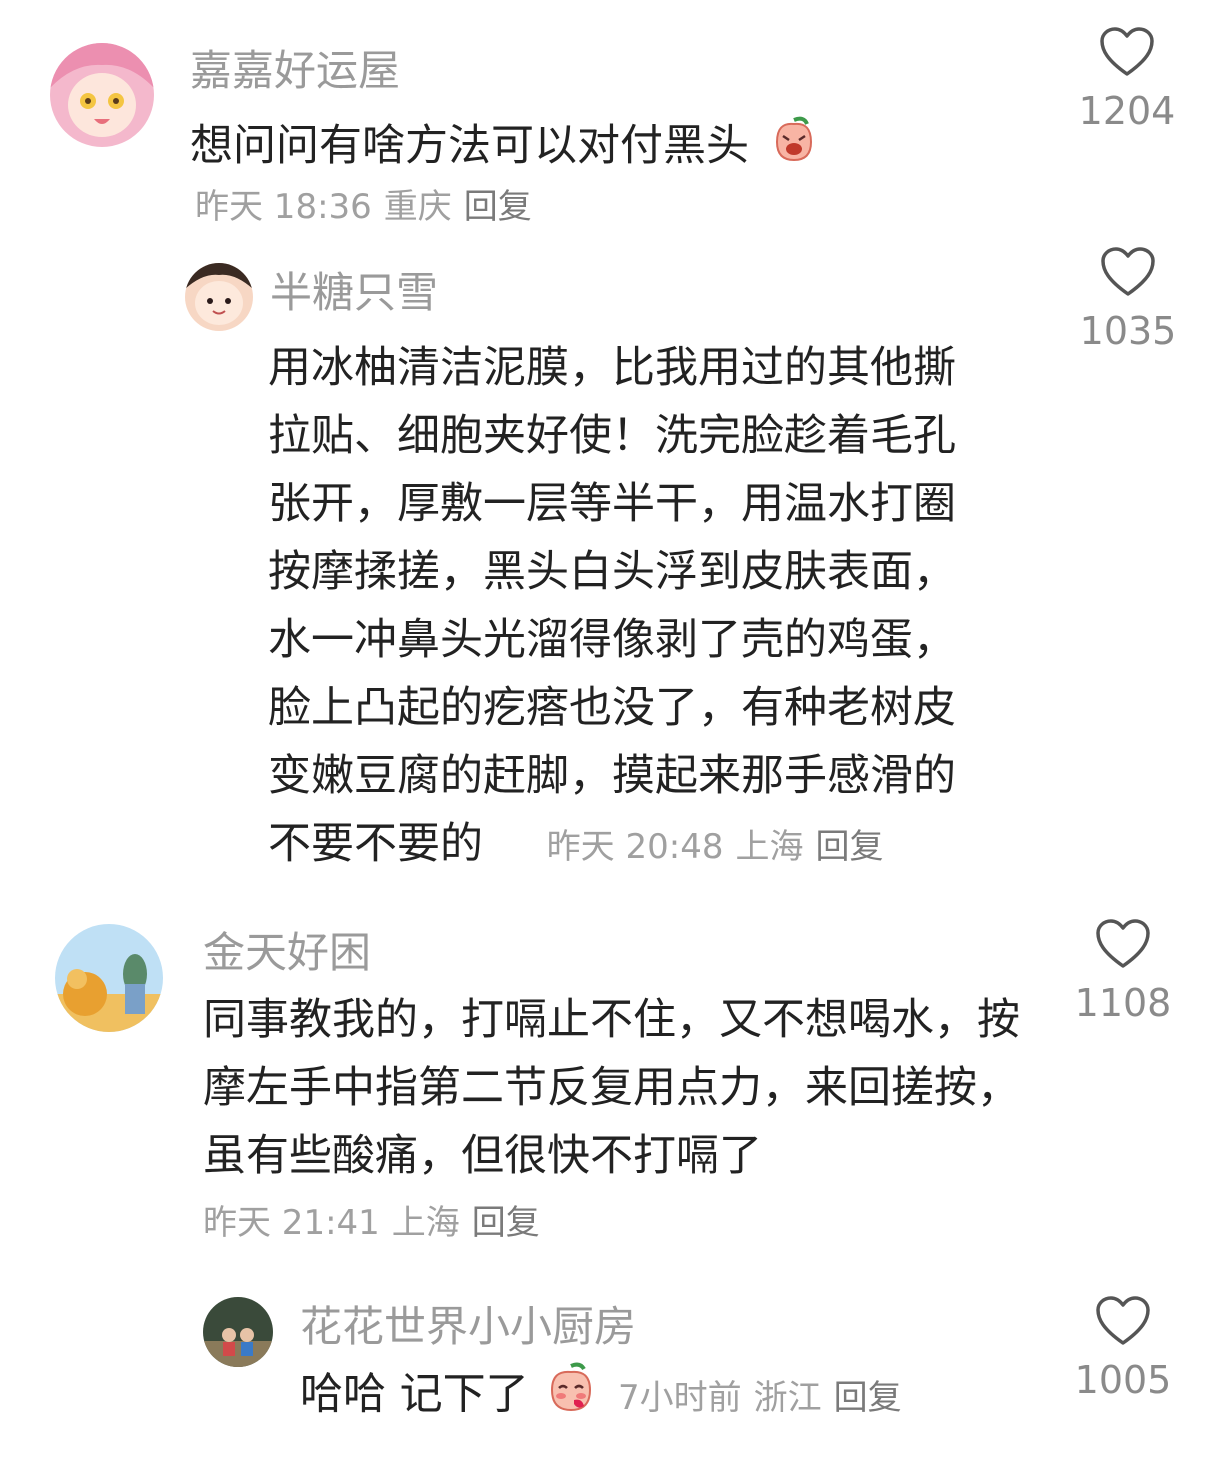 This screenshot has height=1463, width=1220. What do you see at coordinates (295, 71) in the screenshot?
I see `username: 嘉嘉好运屋` at bounding box center [295, 71].